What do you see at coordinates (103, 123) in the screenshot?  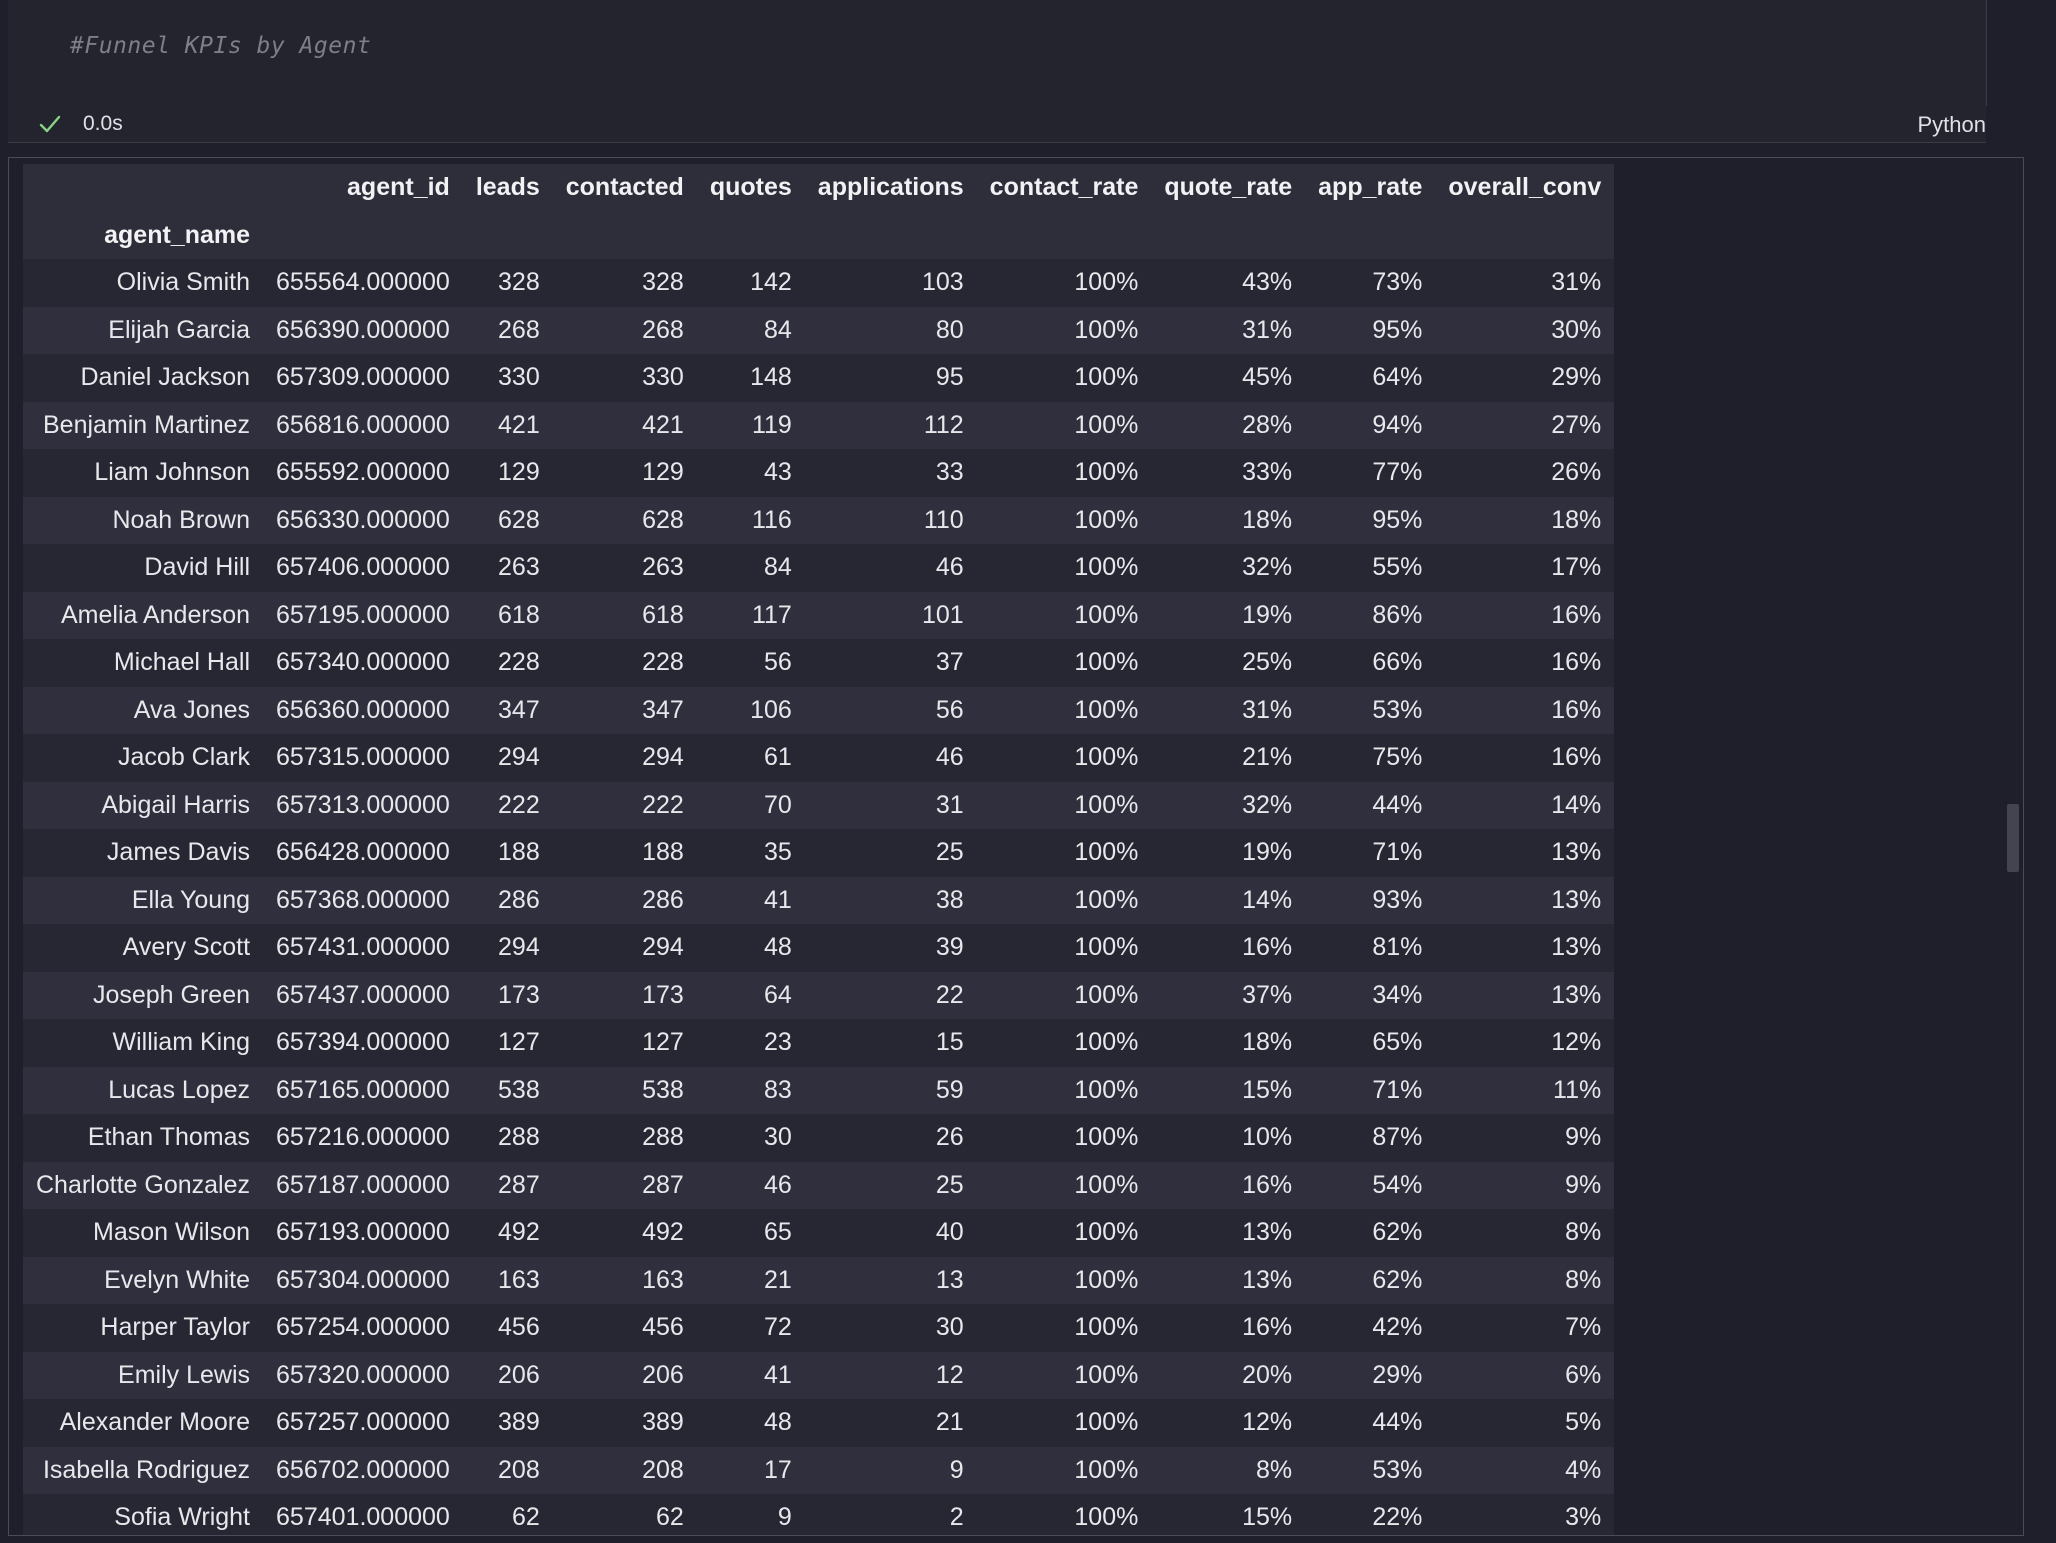 I see `execution-time: 0.0s` at bounding box center [103, 123].